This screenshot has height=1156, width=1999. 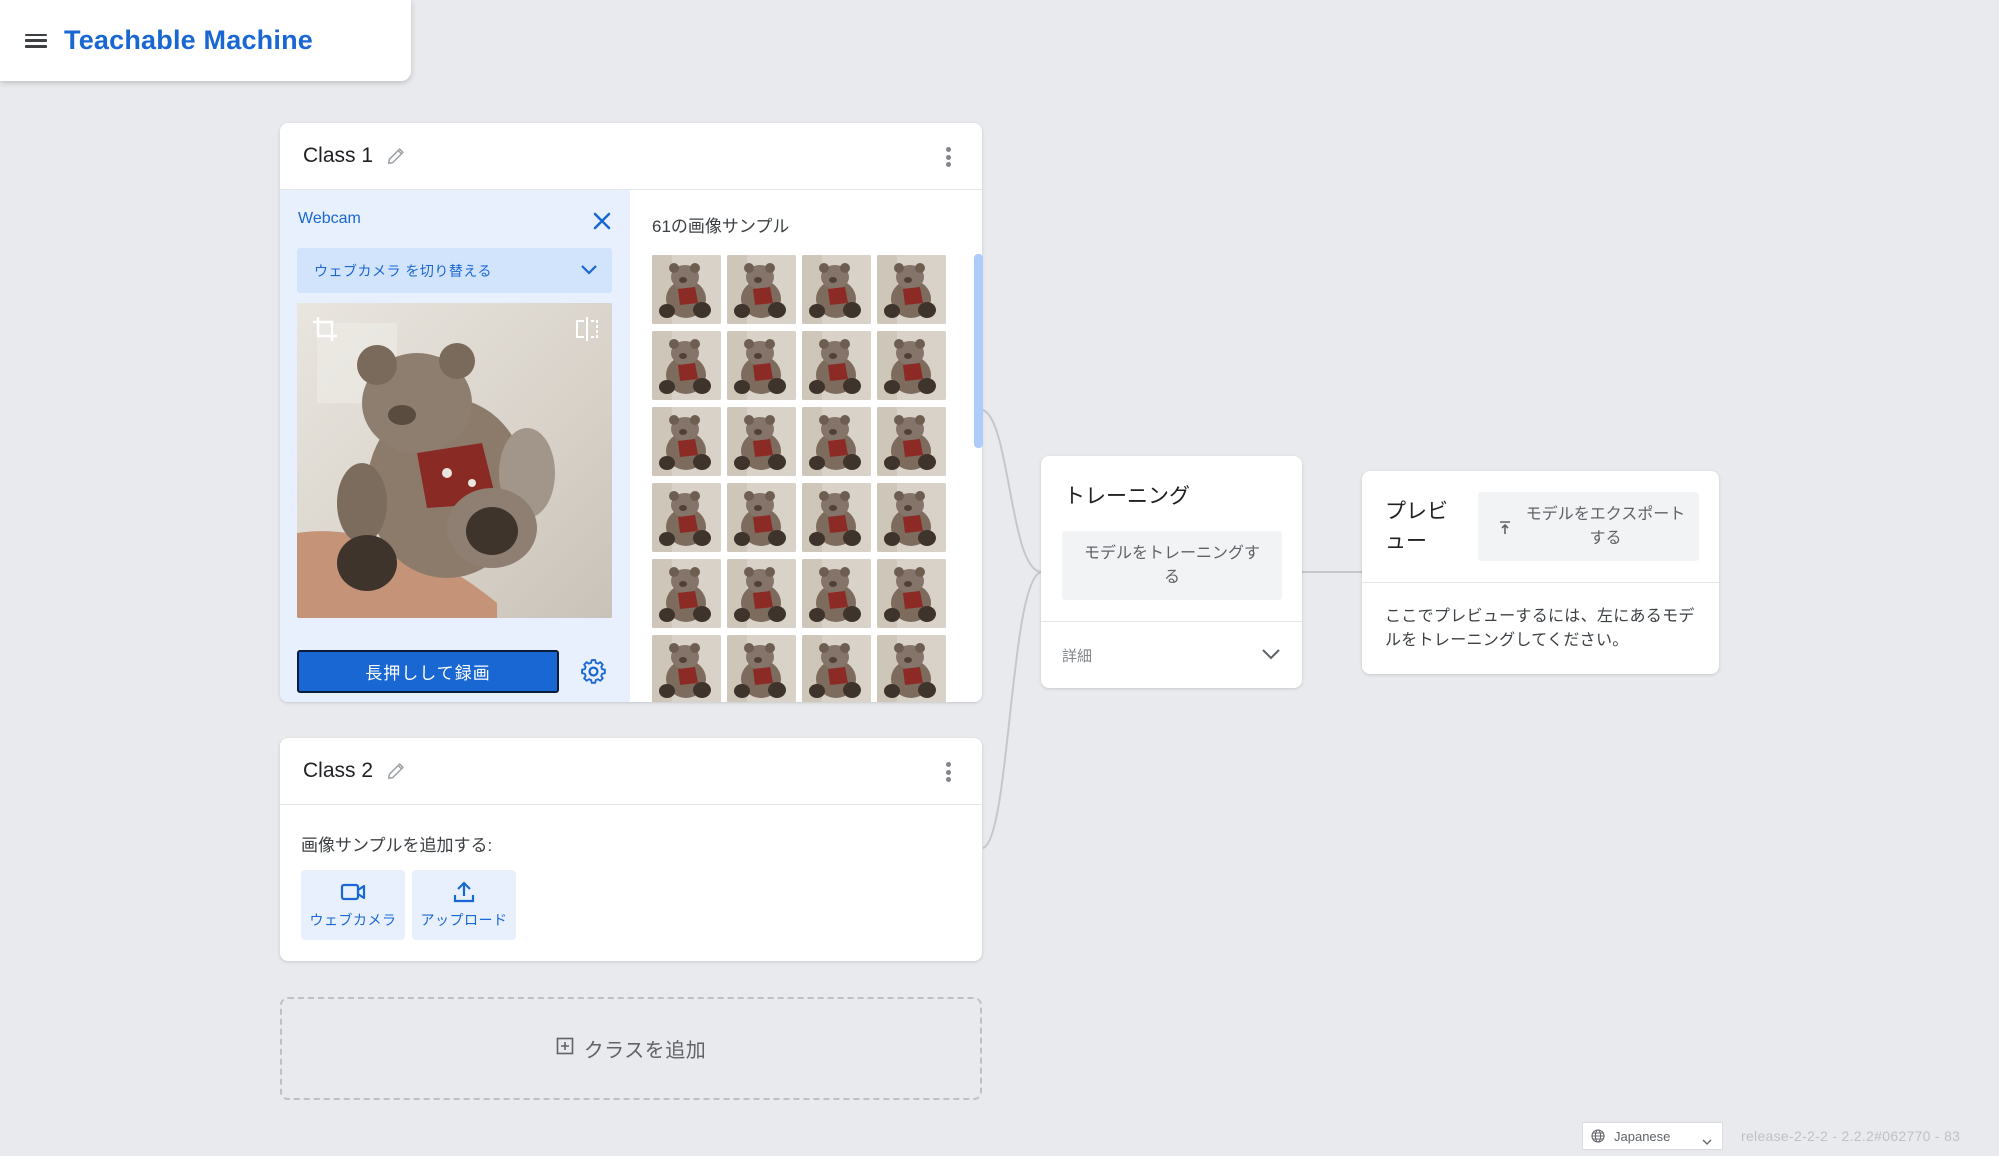 What do you see at coordinates (338, 156) in the screenshot?
I see `class-title: Class 1` at bounding box center [338, 156].